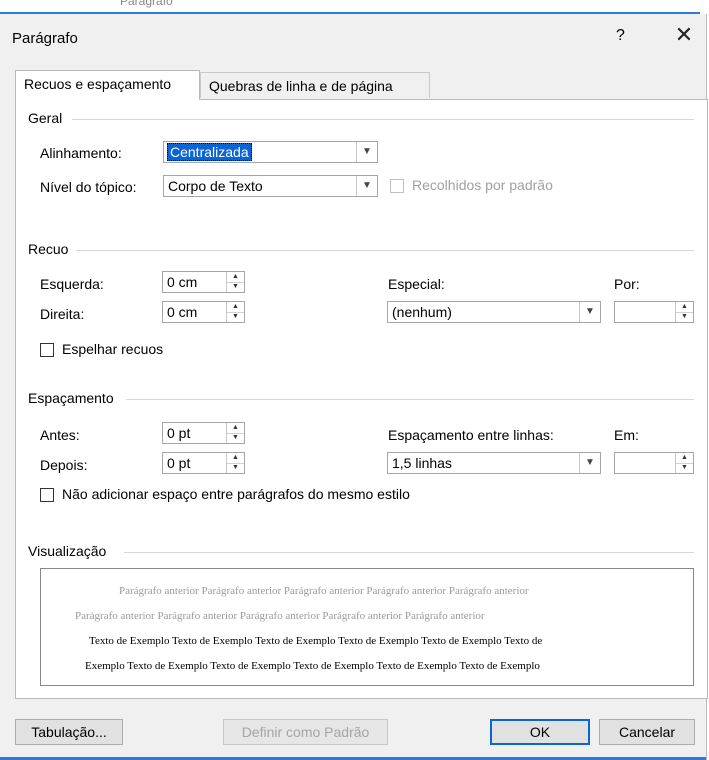 The height and width of the screenshot is (760, 709). What do you see at coordinates (385, 250) in the screenshot?
I see `section-recuo-divider` at bounding box center [385, 250].